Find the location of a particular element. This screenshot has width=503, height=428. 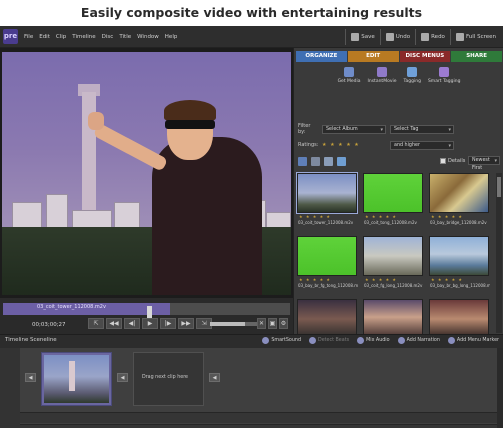

tab-sceneline: Sceneline is located at coordinates (43, 340).